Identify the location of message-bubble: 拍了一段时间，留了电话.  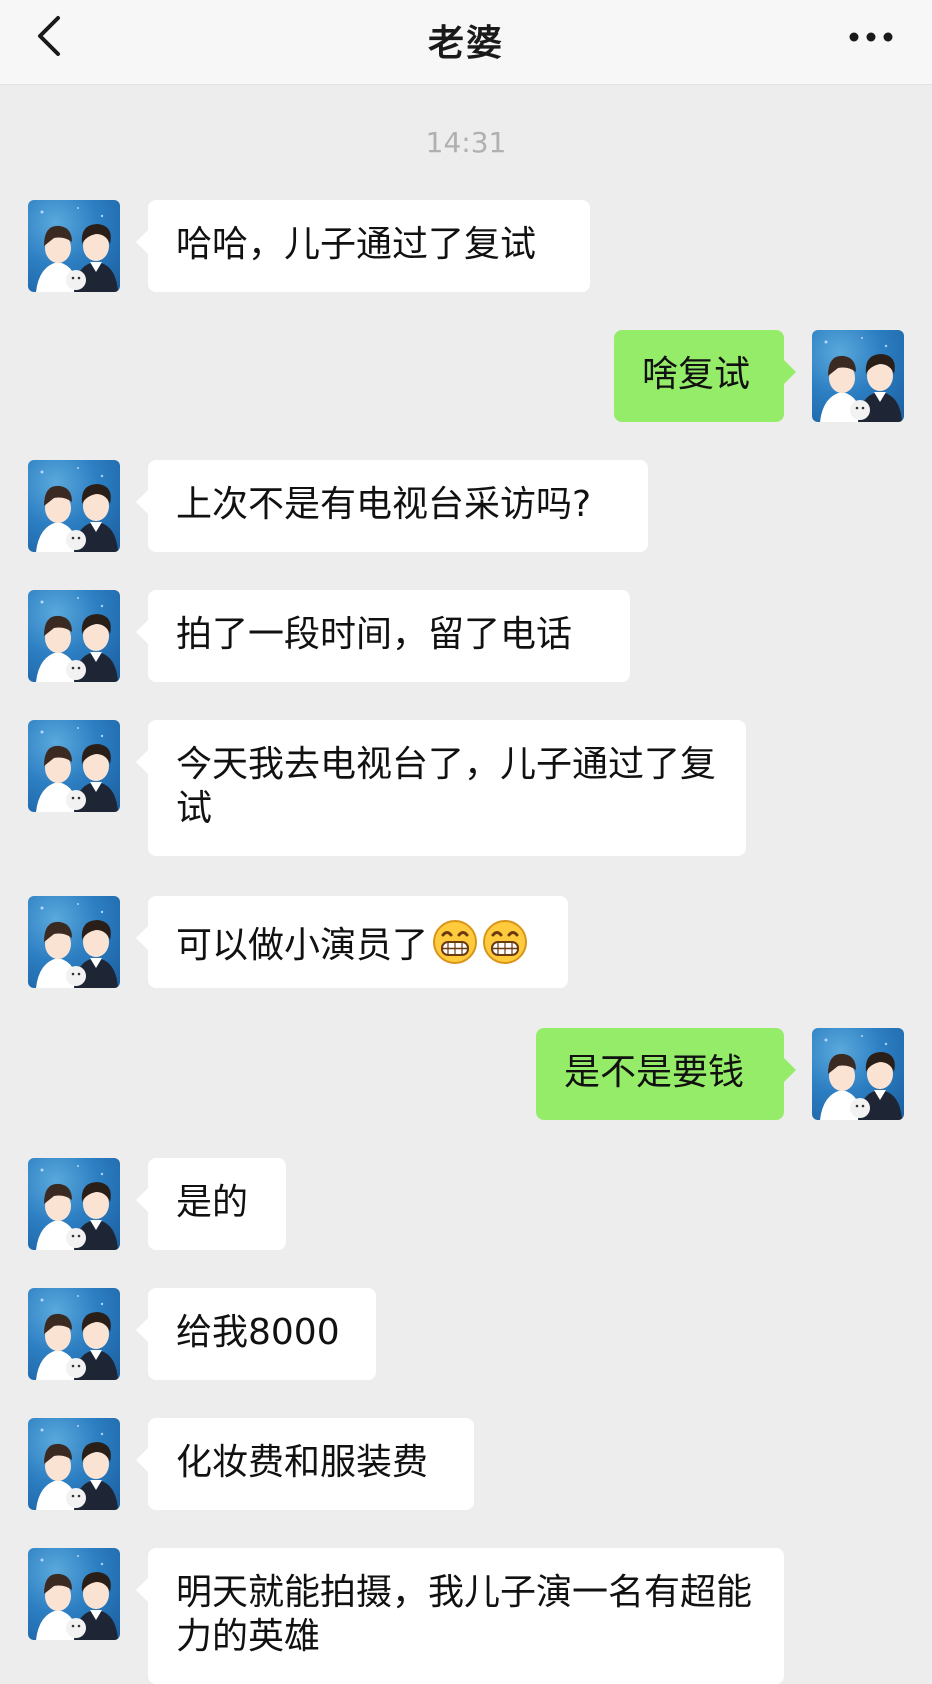
(383, 636).